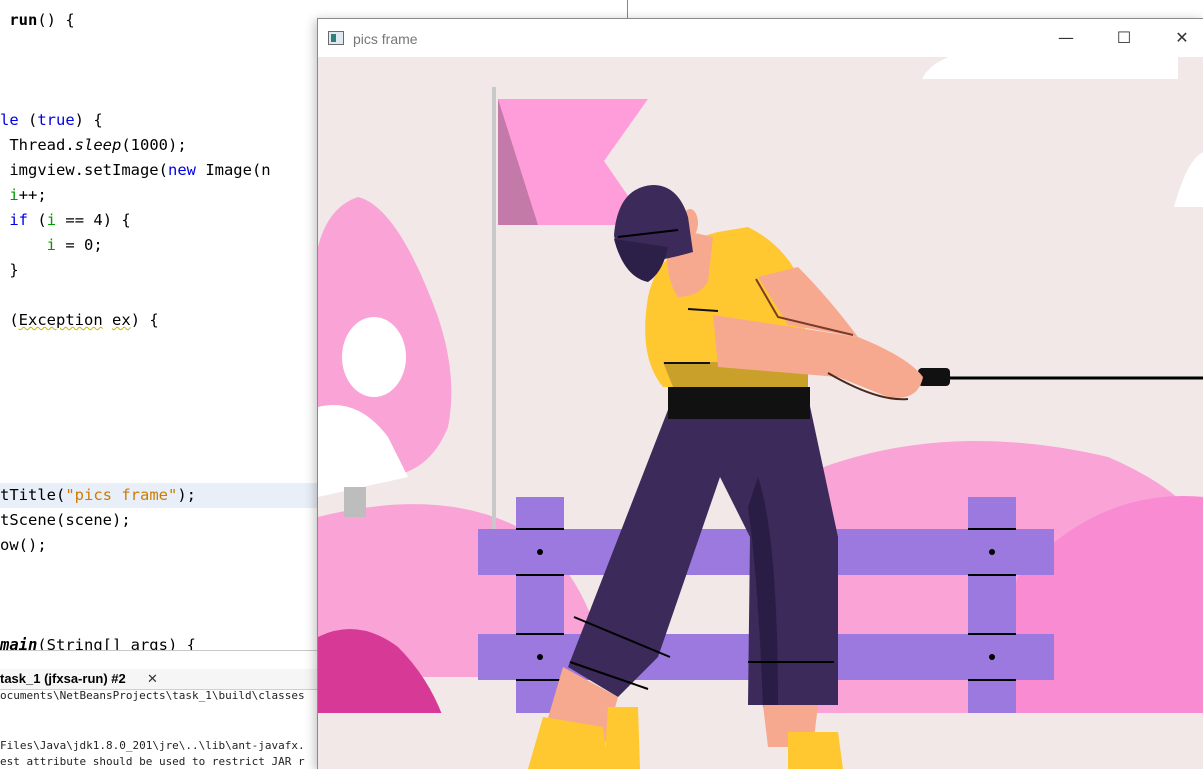  I want to click on code-line: tScene(scene);, so click(65, 520).